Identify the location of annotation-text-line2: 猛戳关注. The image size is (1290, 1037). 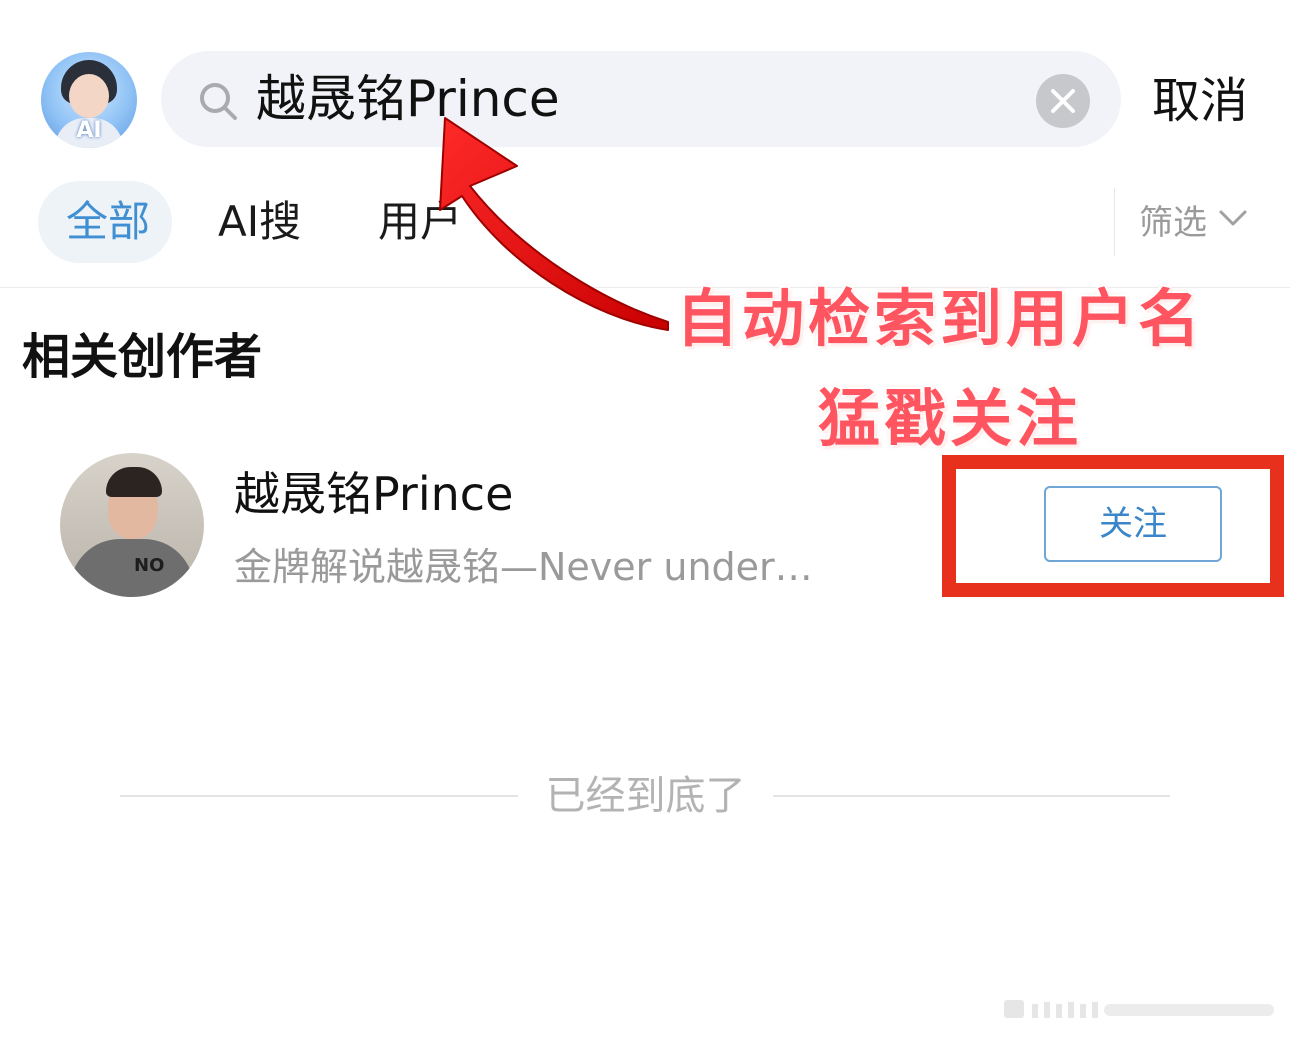
(950, 418).